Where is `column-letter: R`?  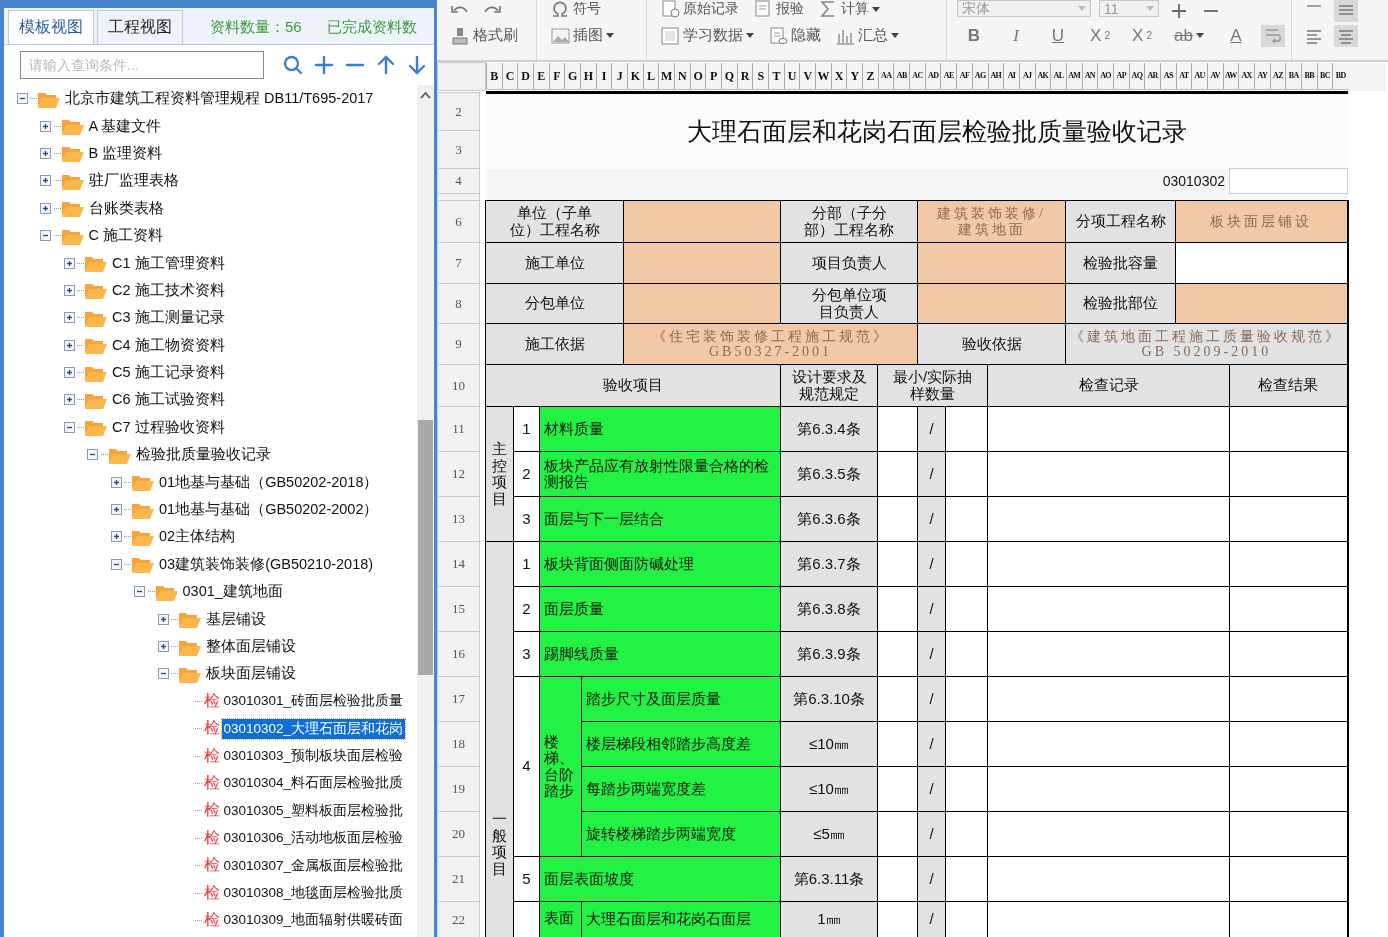
column-letter: R is located at coordinates (744, 76).